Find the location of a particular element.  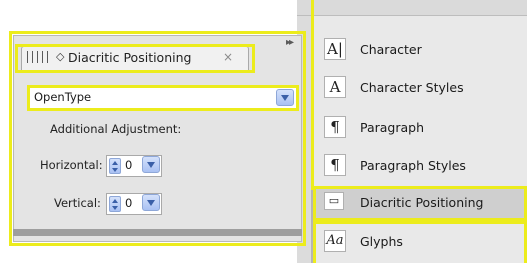

dock-item-label: Character is located at coordinates (391, 49).